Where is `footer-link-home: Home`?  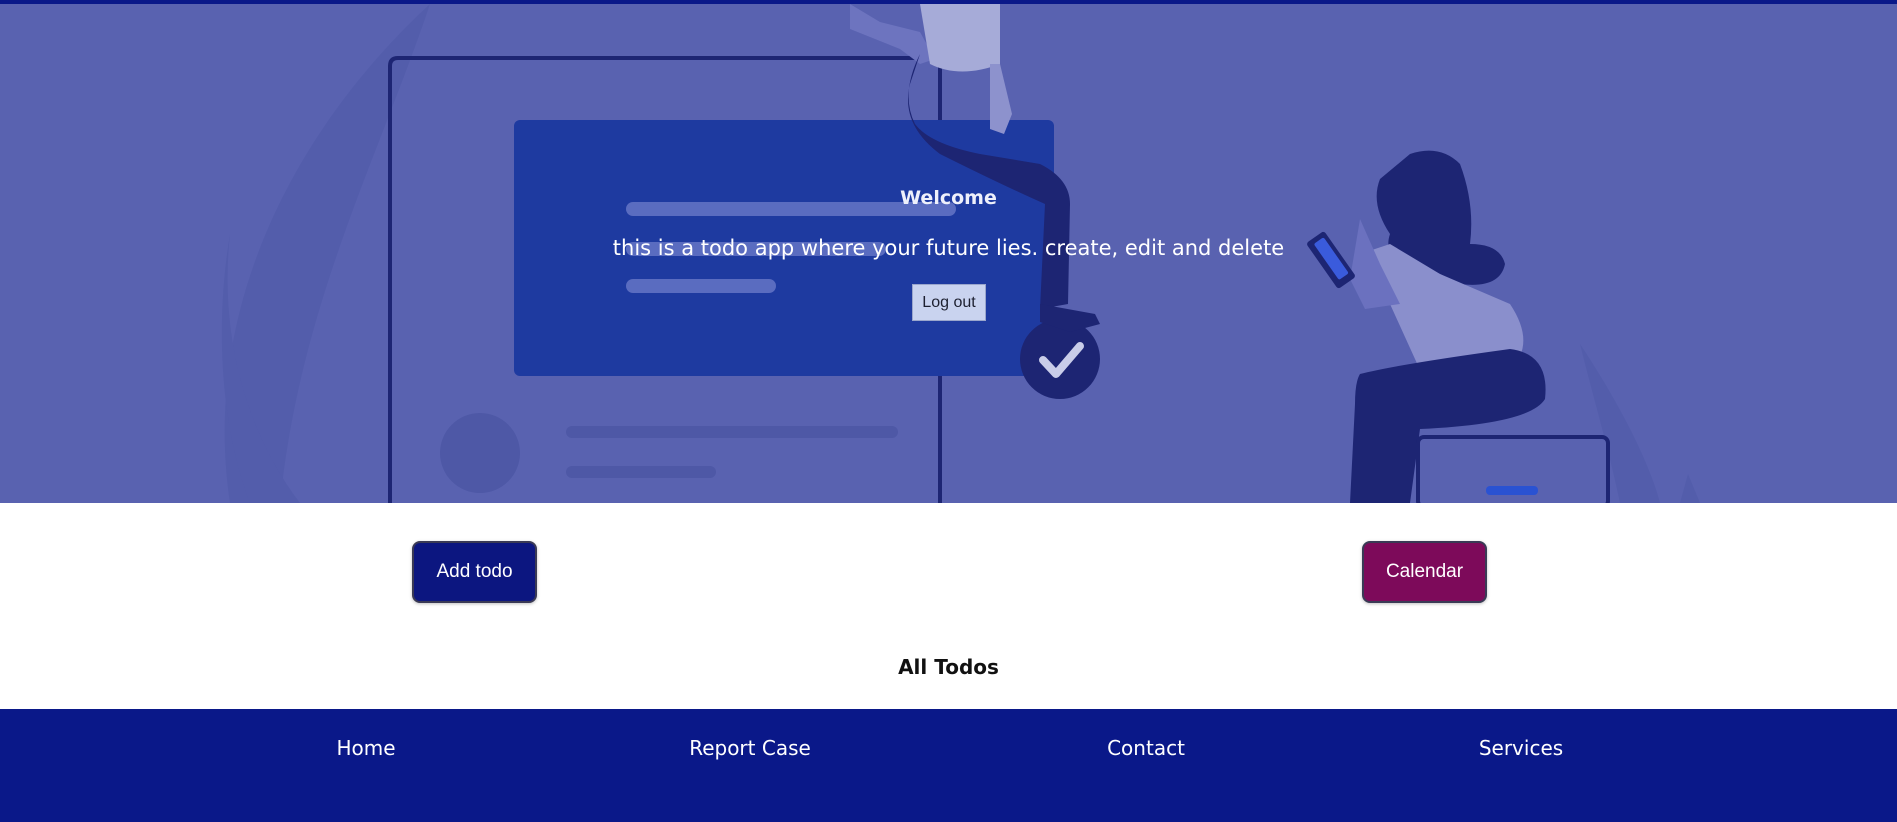 footer-link-home: Home is located at coordinates (365, 748).